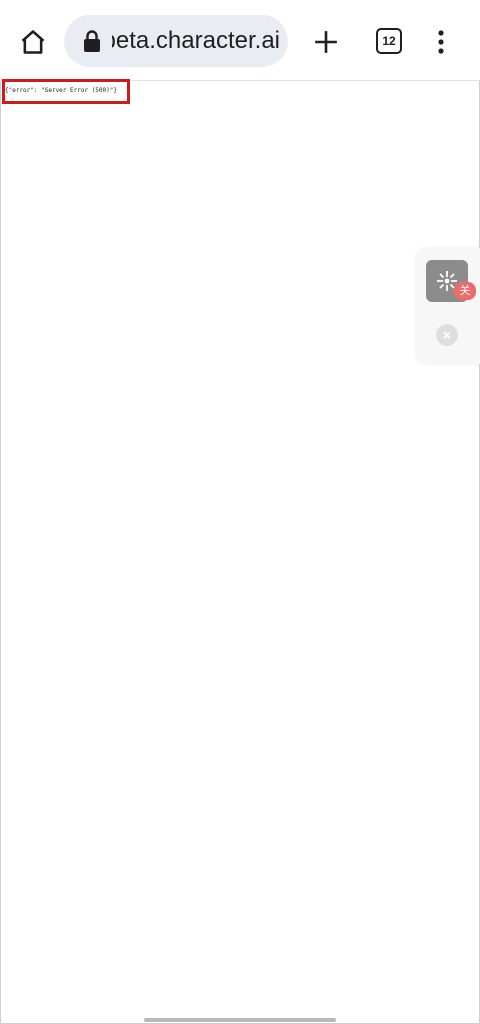 The image size is (480, 1024). I want to click on address-bar: beta.character.ai, so click(176, 41).